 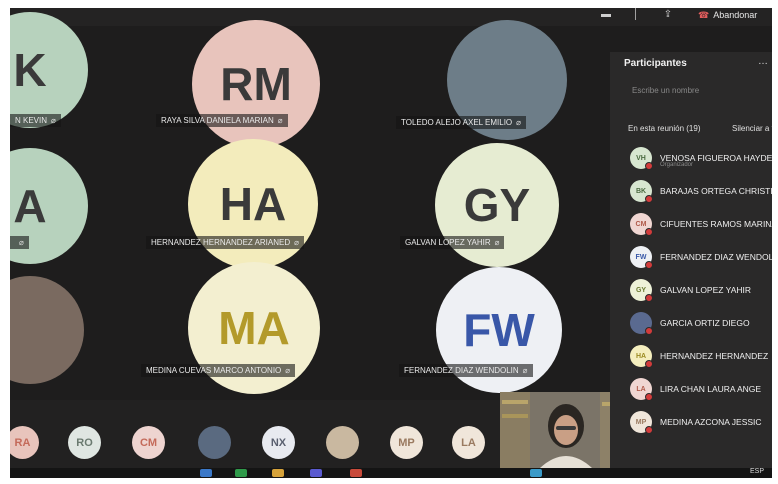 I want to click on participant-list-item: VH VENOSA FIGUEROA HAYDEE Organizador, so click(x=701, y=158).